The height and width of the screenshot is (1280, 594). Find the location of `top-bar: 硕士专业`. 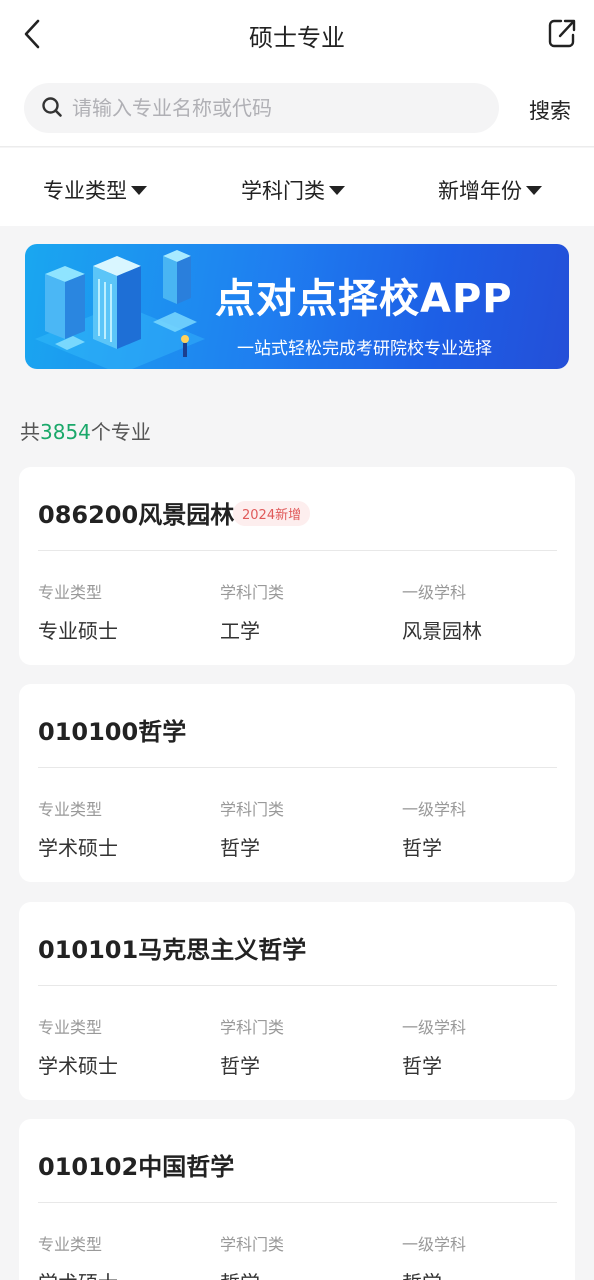

top-bar: 硕士专业 is located at coordinates (297, 34).